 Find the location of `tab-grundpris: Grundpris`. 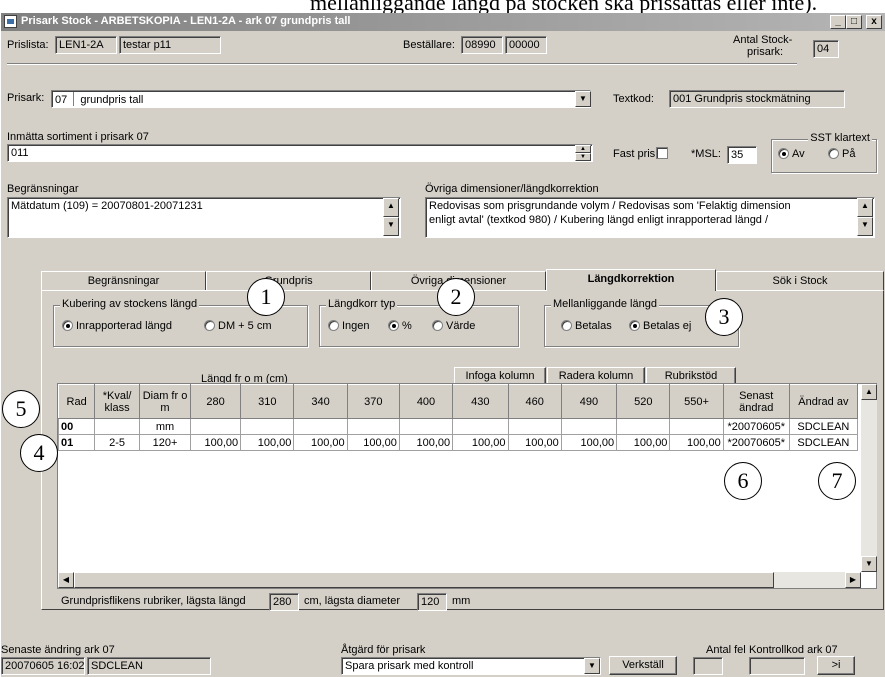

tab-grundpris: Grundpris is located at coordinates (288, 281).